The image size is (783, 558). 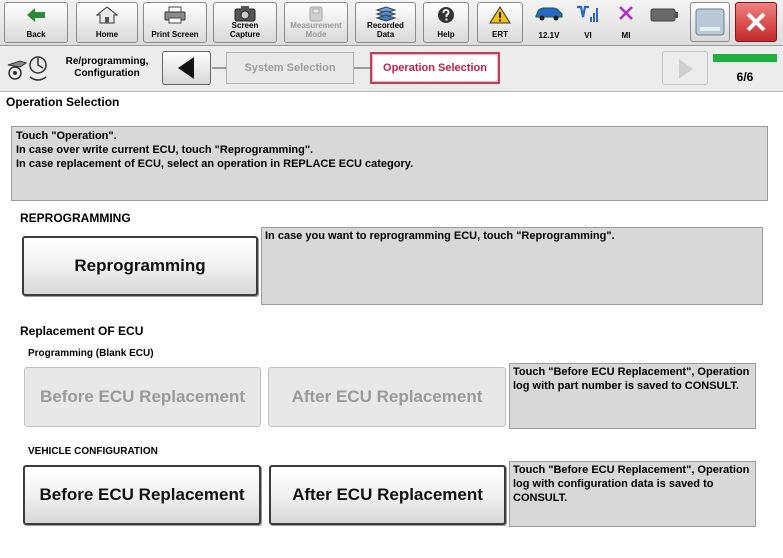 What do you see at coordinates (91, 353) in the screenshot?
I see `programming-blank-ecu-label: Programming (Blank ECU)` at bounding box center [91, 353].